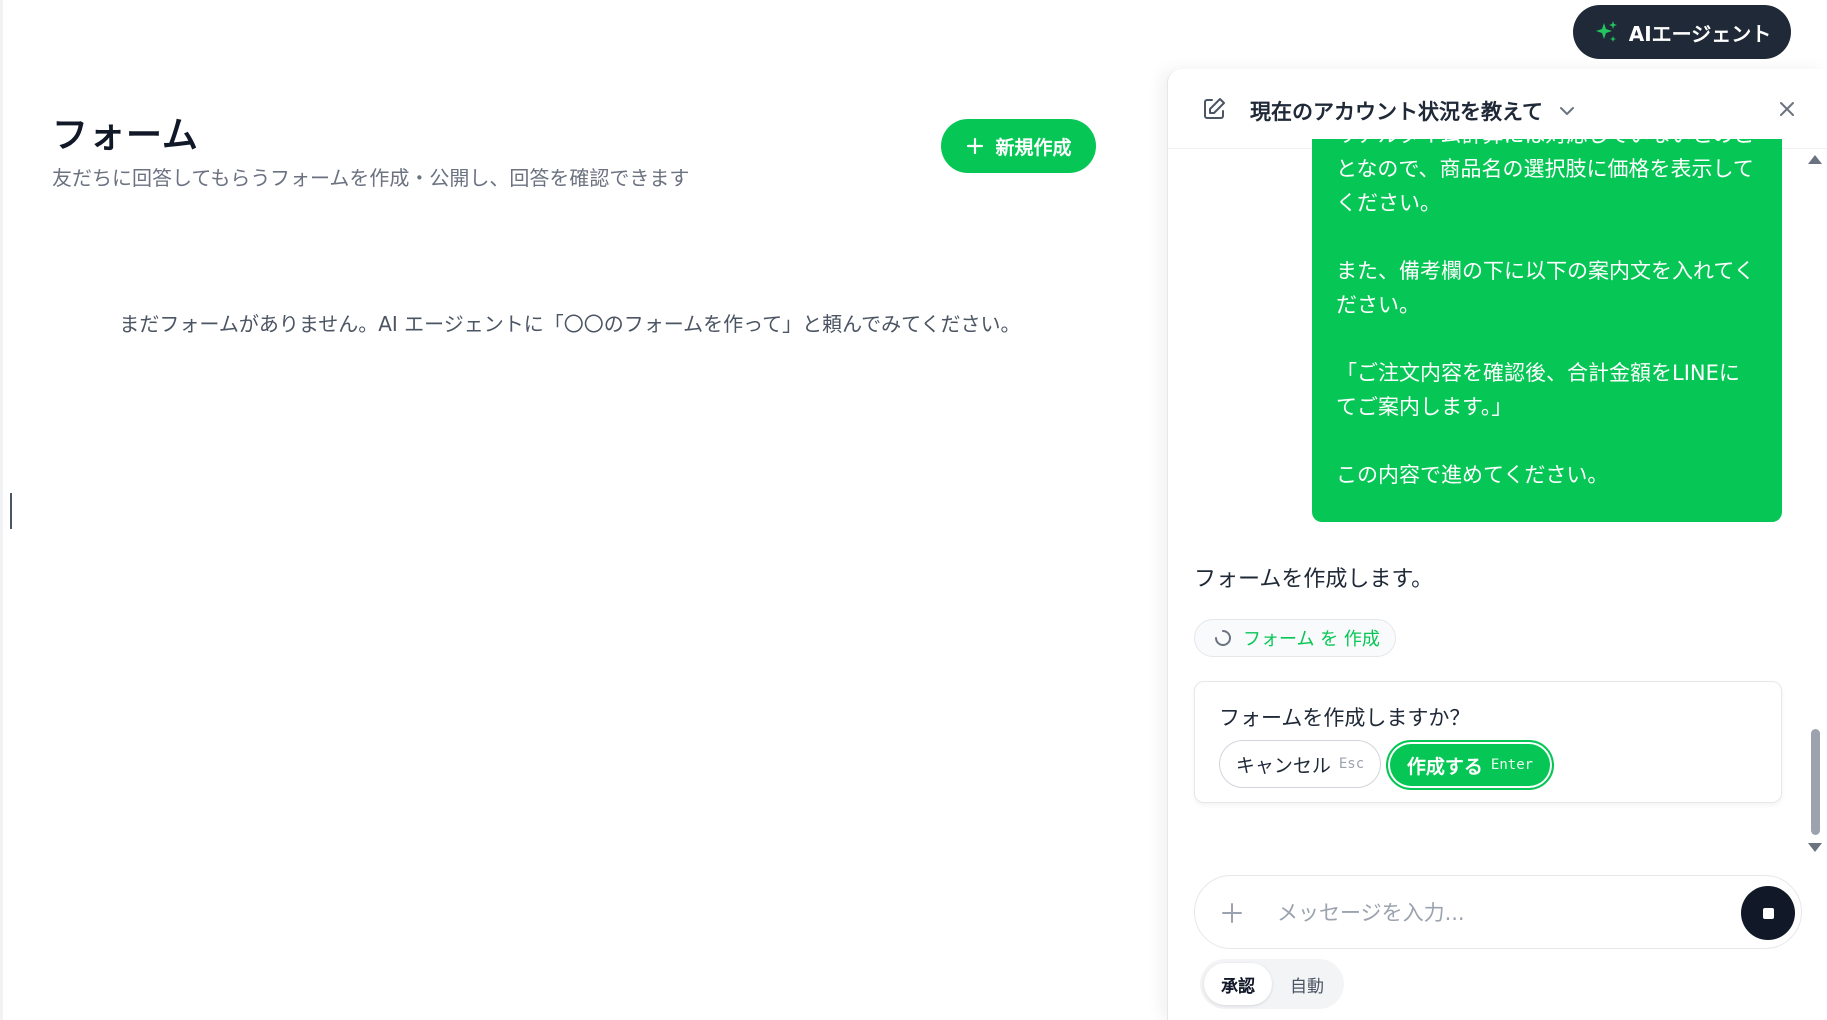  I want to click on conversation-title: 現在のアカウント状況を教えて, so click(1396, 111).